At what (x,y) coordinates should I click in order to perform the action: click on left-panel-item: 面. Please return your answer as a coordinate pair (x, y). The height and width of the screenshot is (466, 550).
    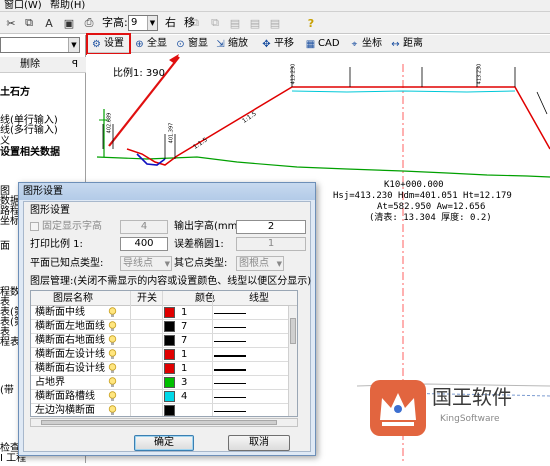
    Looking at the image, I should click on (5, 247).